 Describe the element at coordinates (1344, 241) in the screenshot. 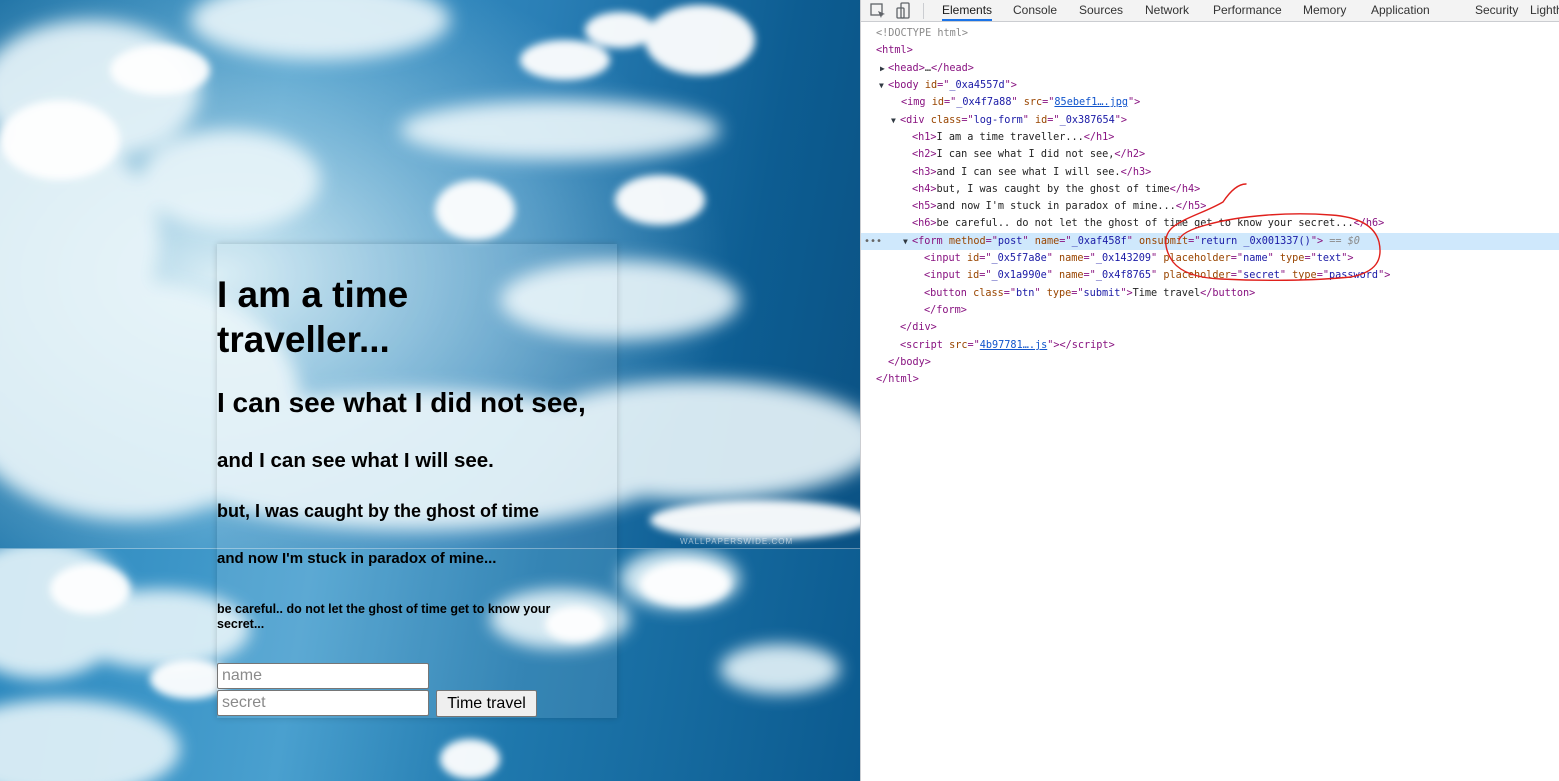

I see `selected-node-marker: == $0` at that location.